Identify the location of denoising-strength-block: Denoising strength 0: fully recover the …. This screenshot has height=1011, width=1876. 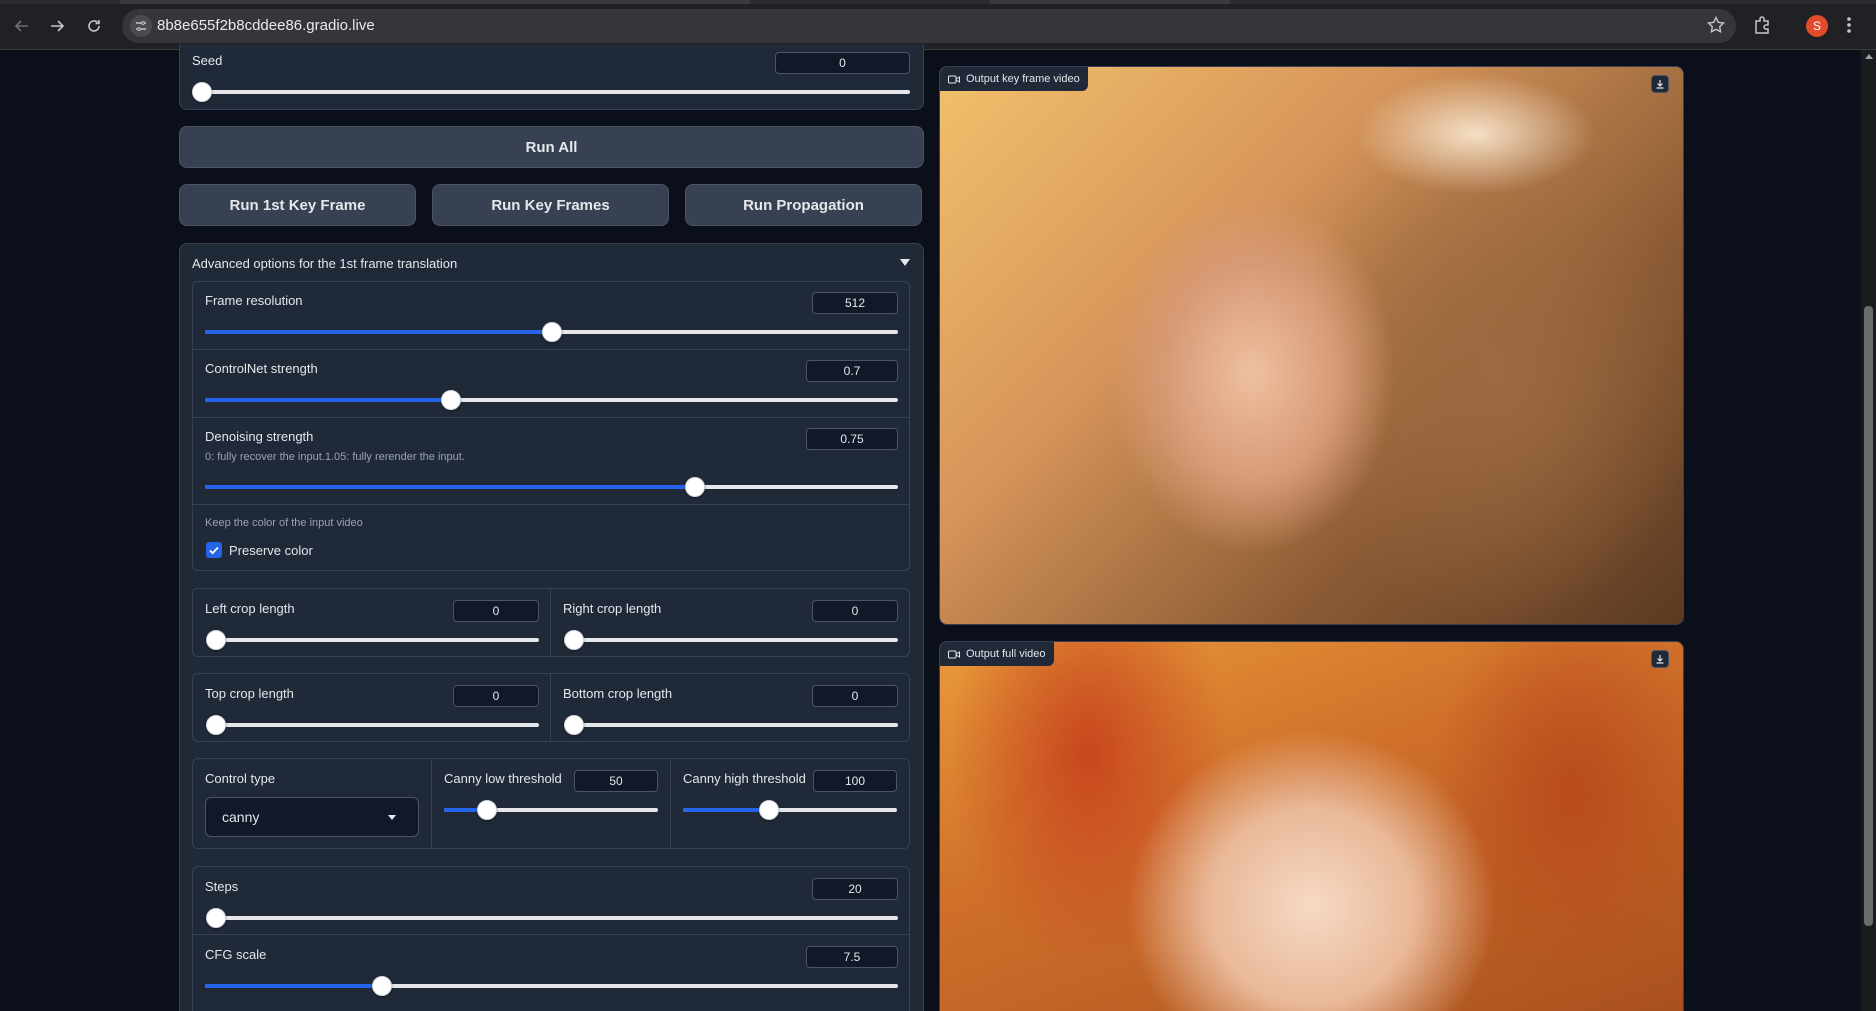
(551, 461).